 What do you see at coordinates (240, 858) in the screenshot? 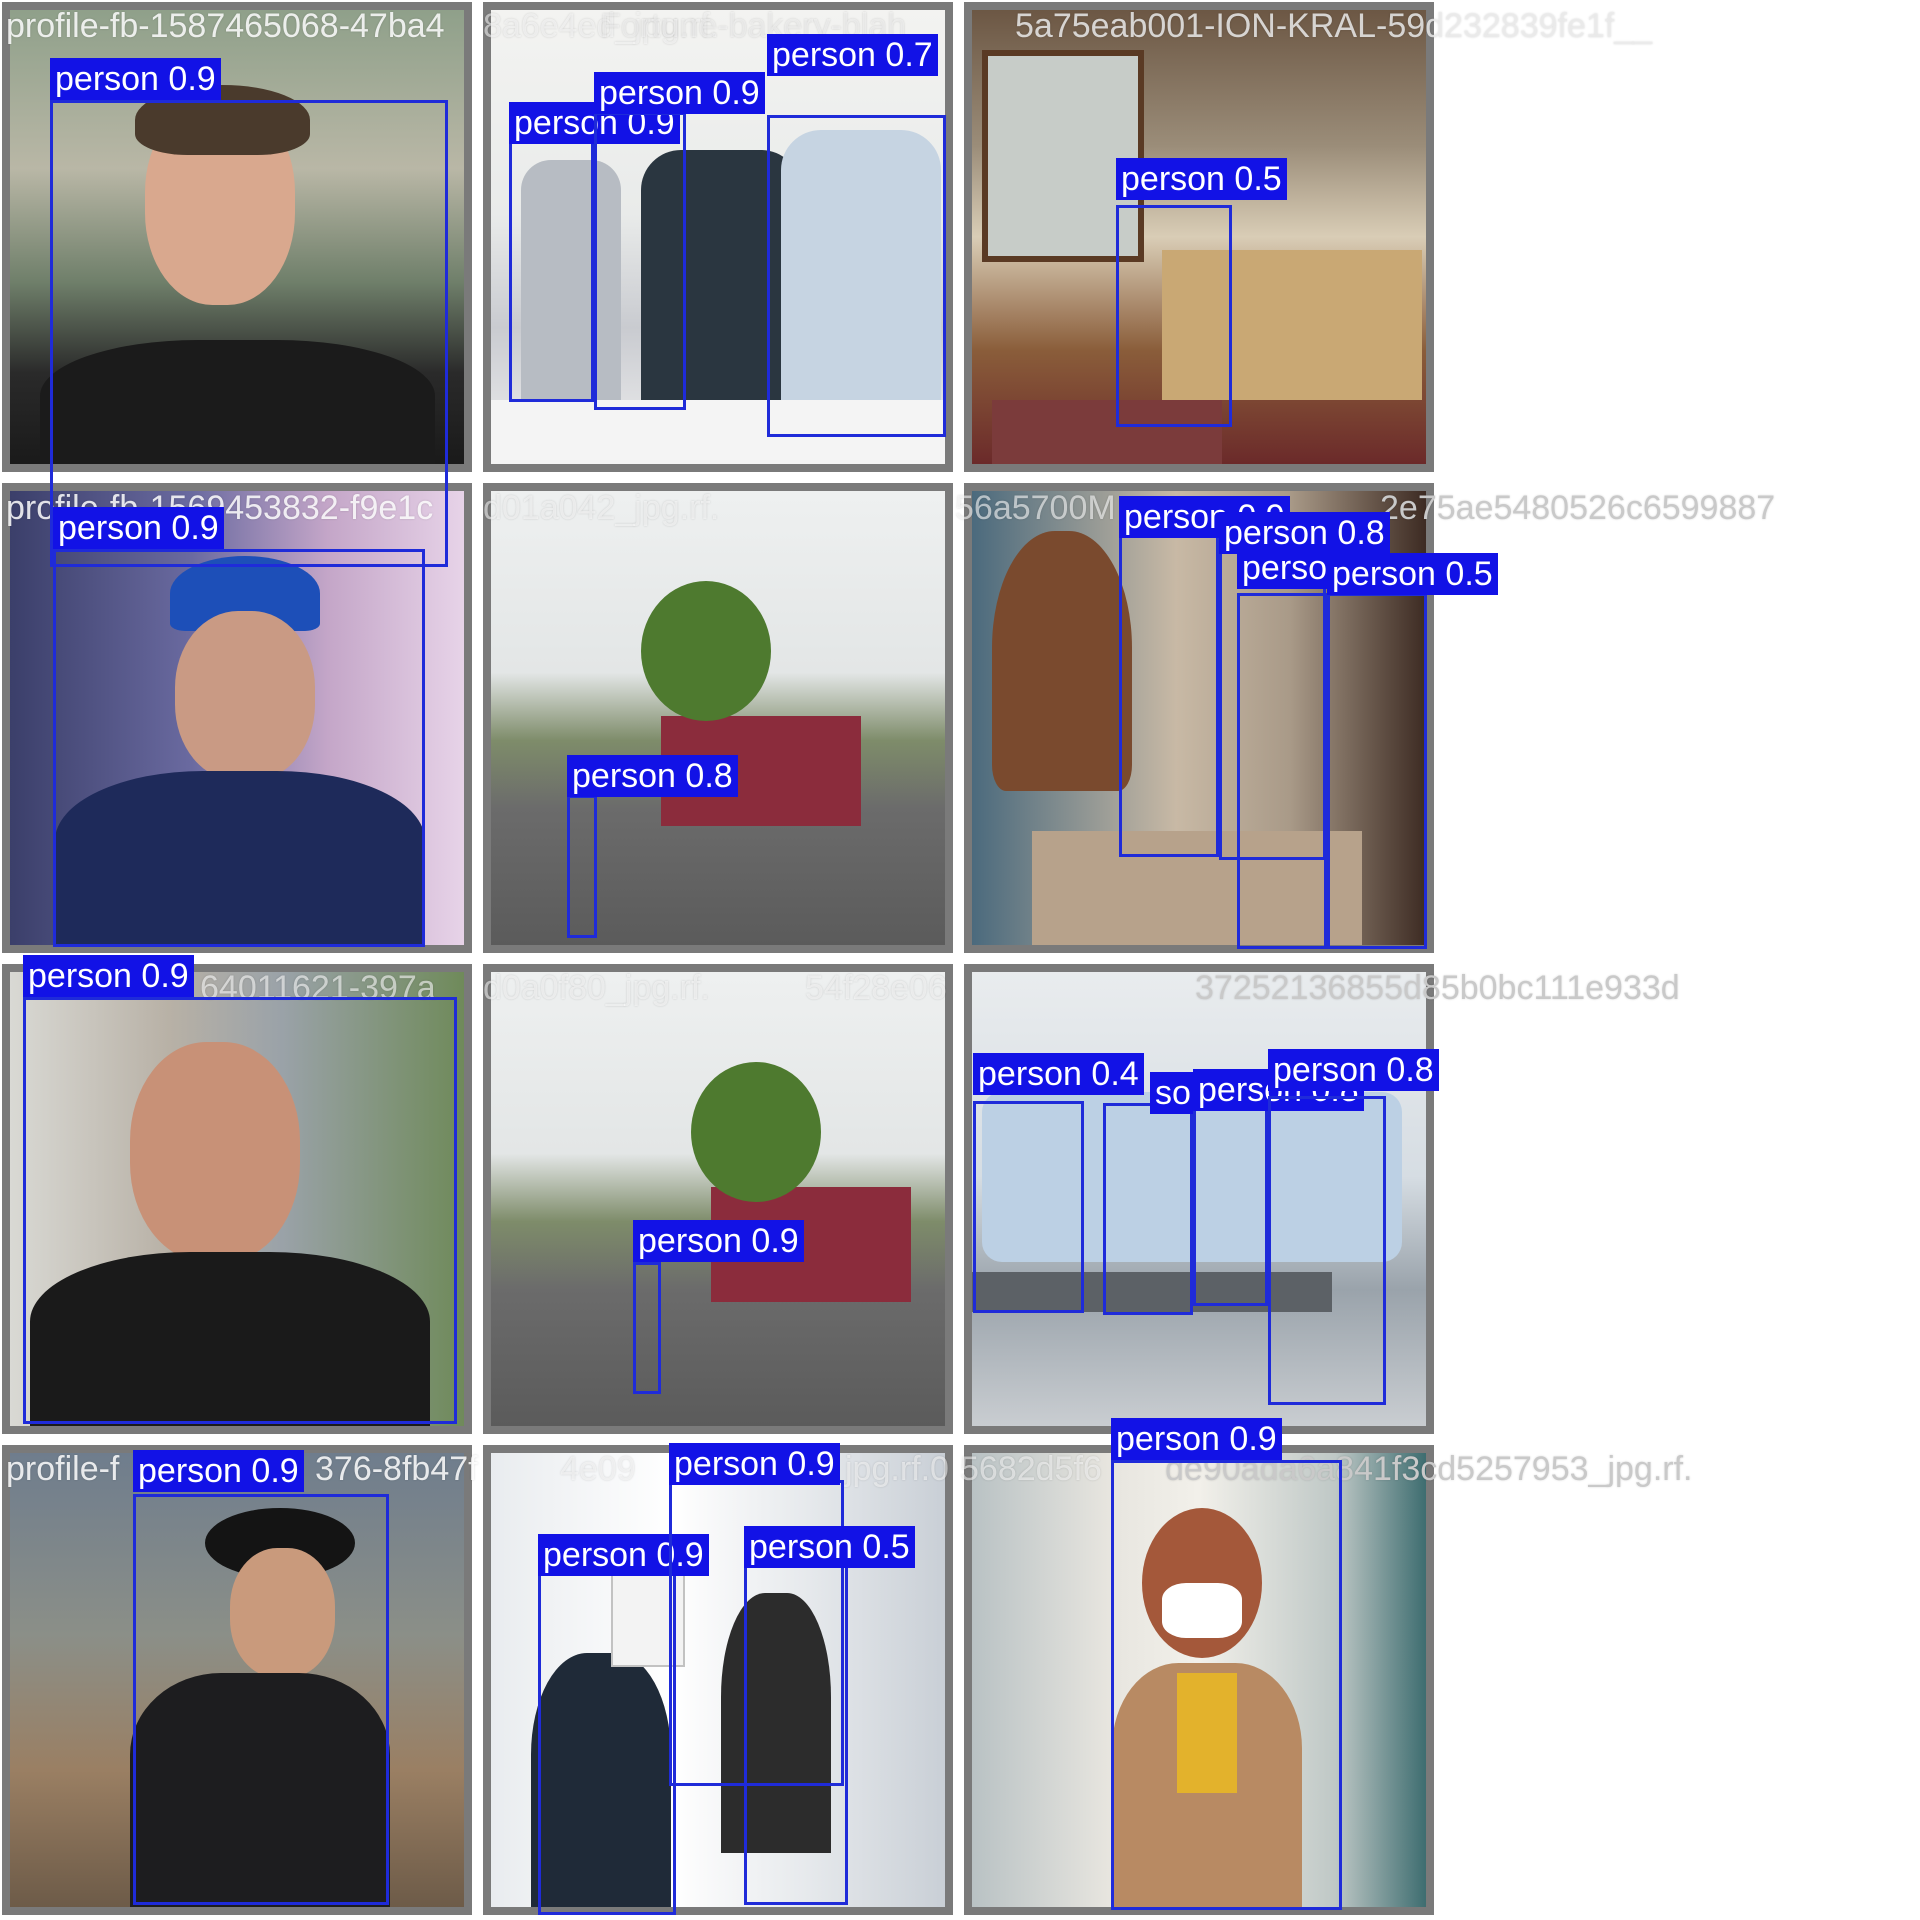
I see `polo-shape` at bounding box center [240, 858].